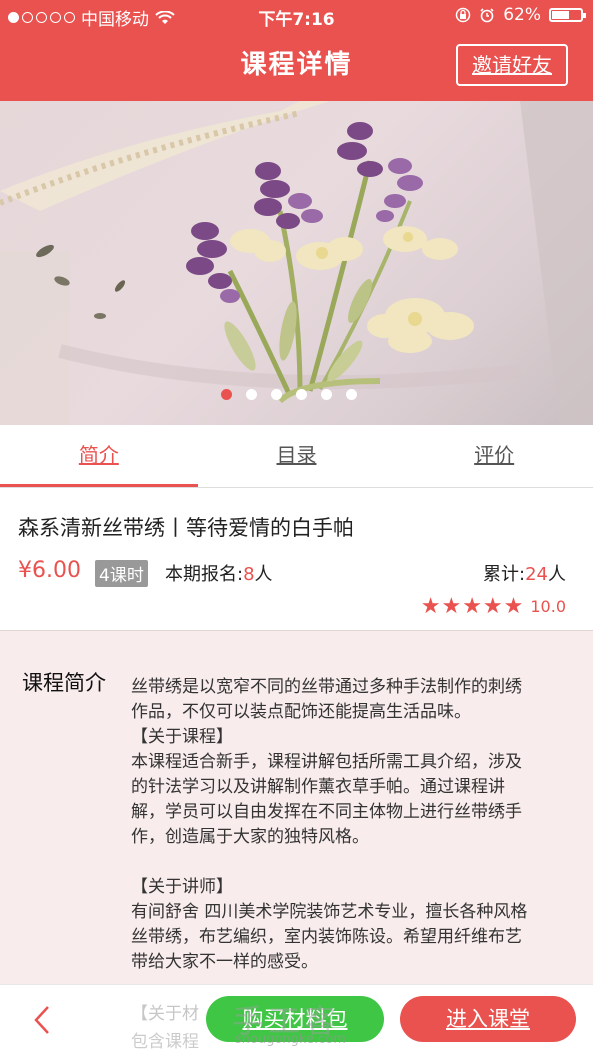  I want to click on rating-score: 10.0, so click(548, 606).